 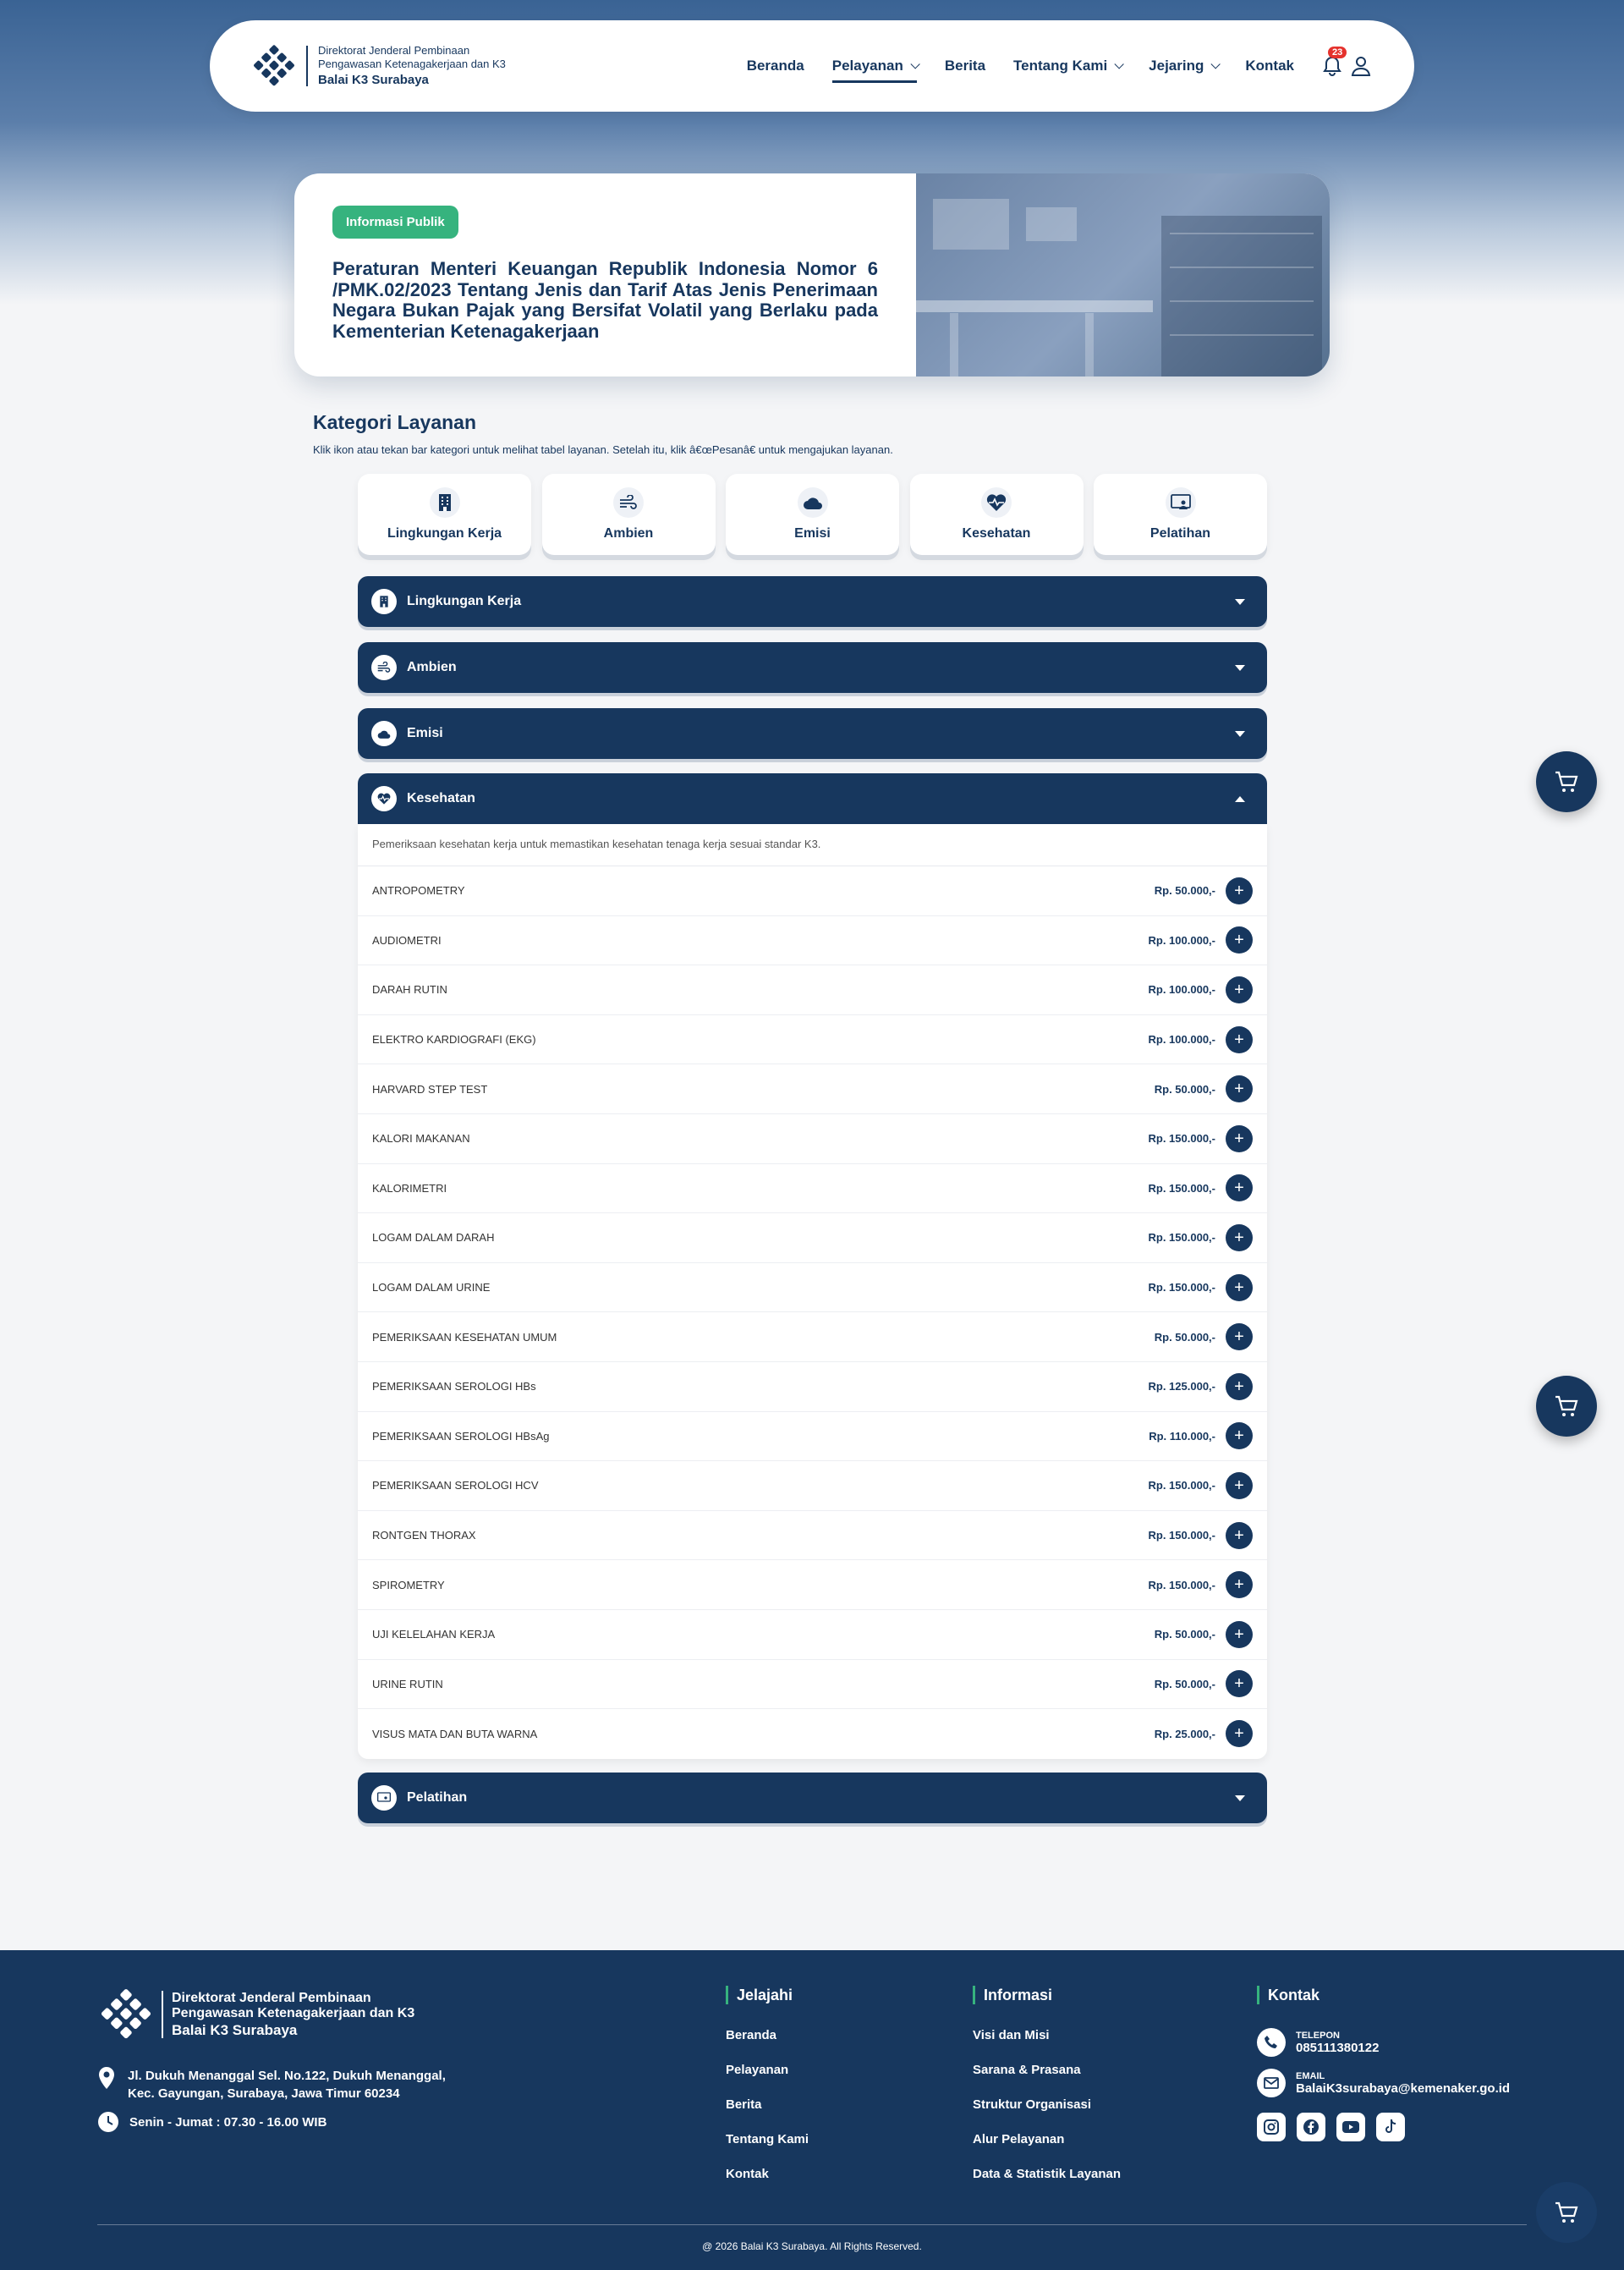 I want to click on nav-berita: Berita, so click(x=965, y=66).